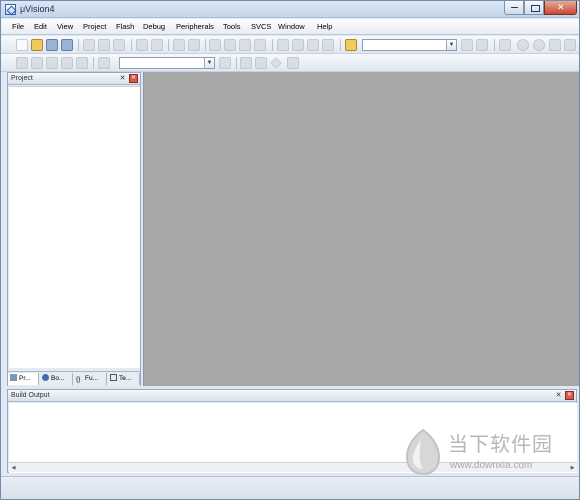  I want to click on save-icon, so click(52, 45).